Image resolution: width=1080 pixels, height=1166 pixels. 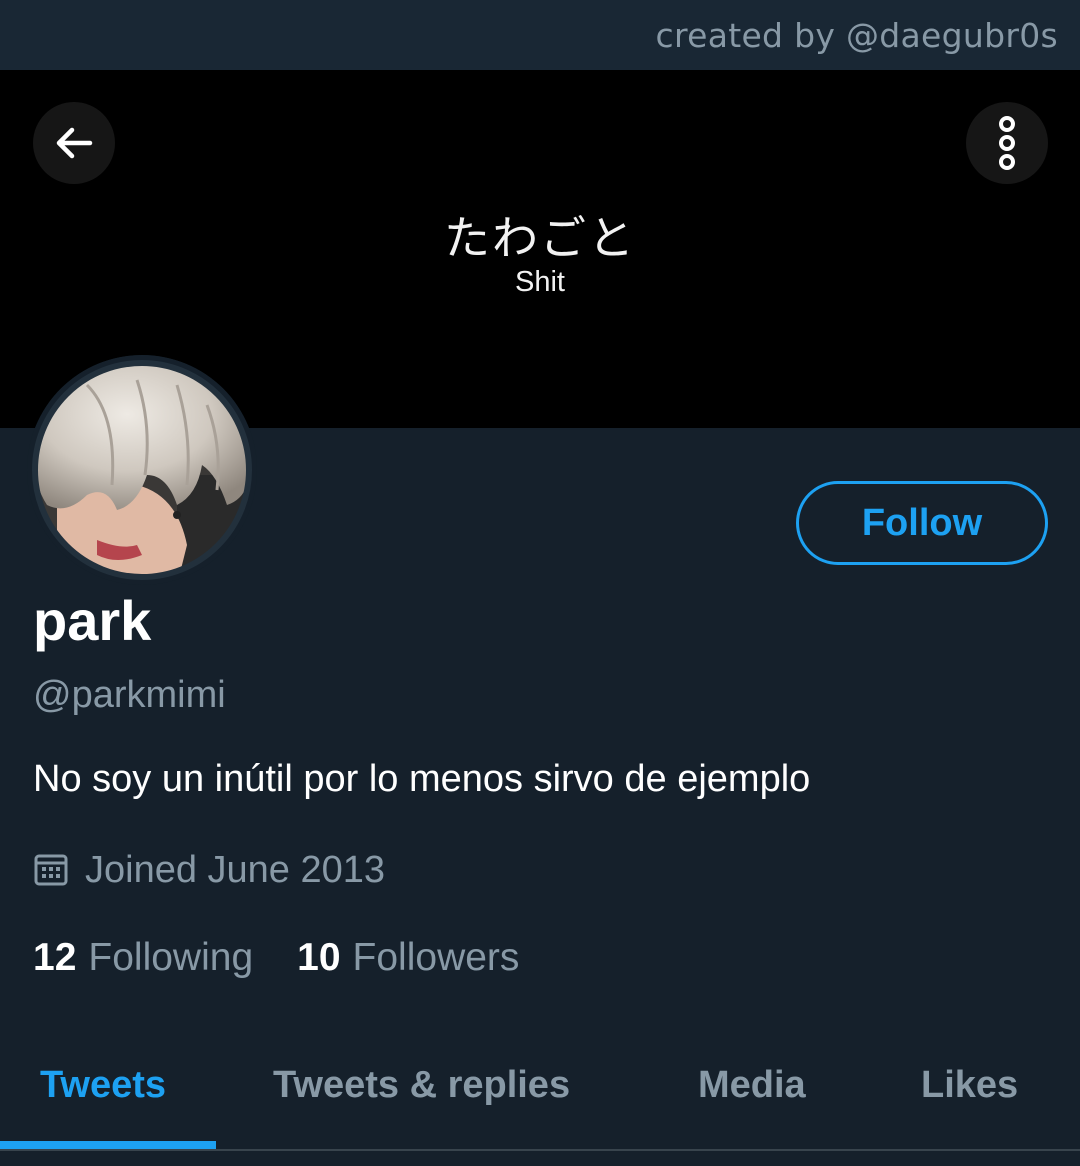 What do you see at coordinates (55, 957) in the screenshot?
I see `following-count: 12` at bounding box center [55, 957].